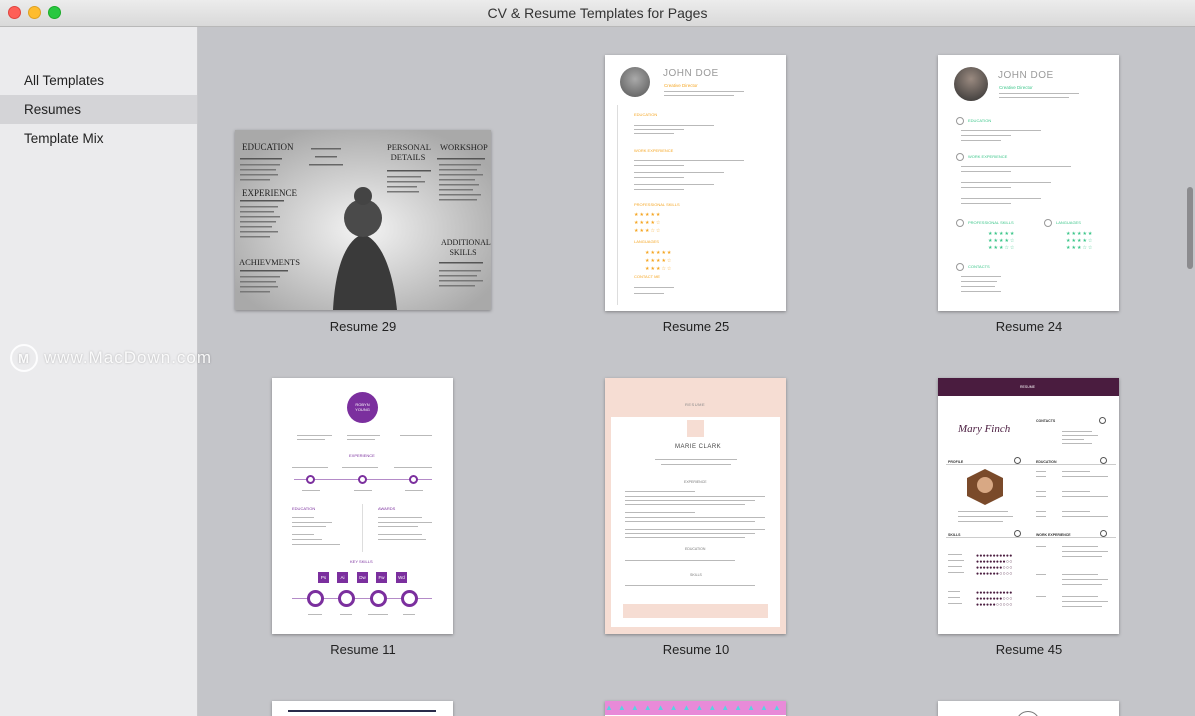 The image size is (1195, 716). What do you see at coordinates (1189, 371) in the screenshot?
I see `scrollbar-track` at bounding box center [1189, 371].